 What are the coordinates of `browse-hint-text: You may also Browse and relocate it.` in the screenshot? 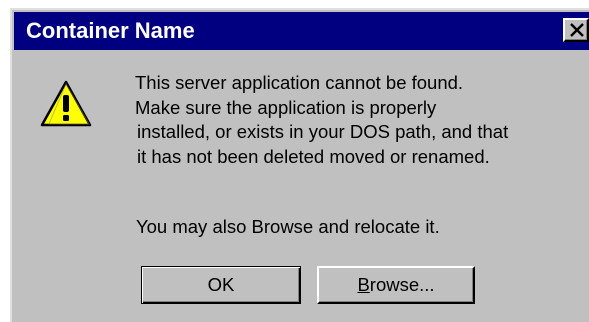 It's located at (288, 226).